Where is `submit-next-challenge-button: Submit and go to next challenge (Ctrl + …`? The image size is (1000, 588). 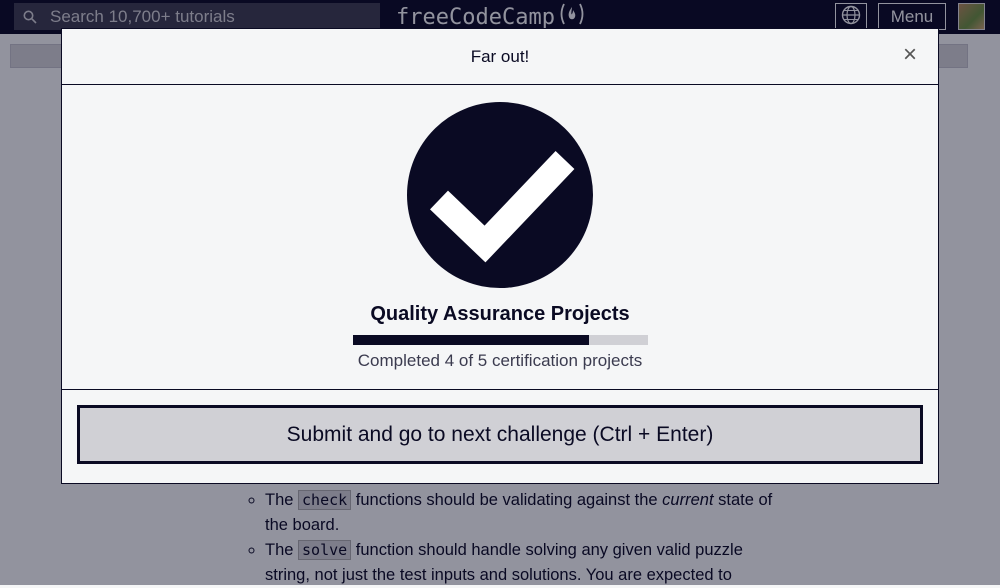
submit-next-challenge-button: Submit and go to next challenge (Ctrl + … is located at coordinates (500, 434).